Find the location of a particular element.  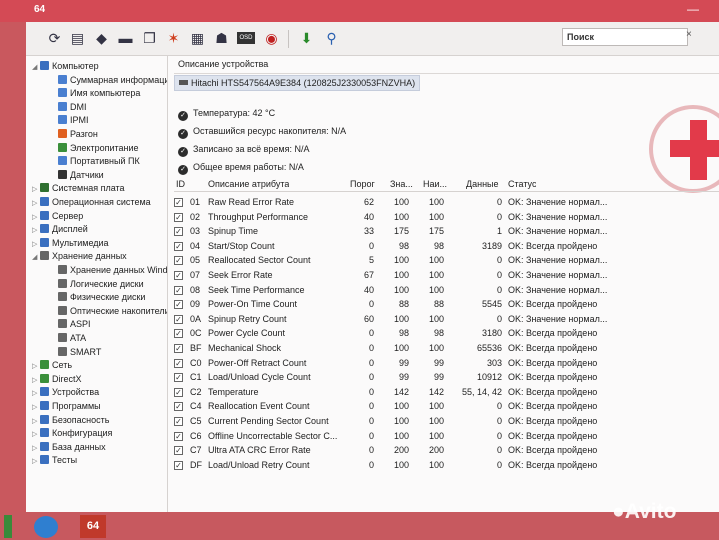

sidebar-item-database: ▷ База данных is located at coordinates (69, 447).